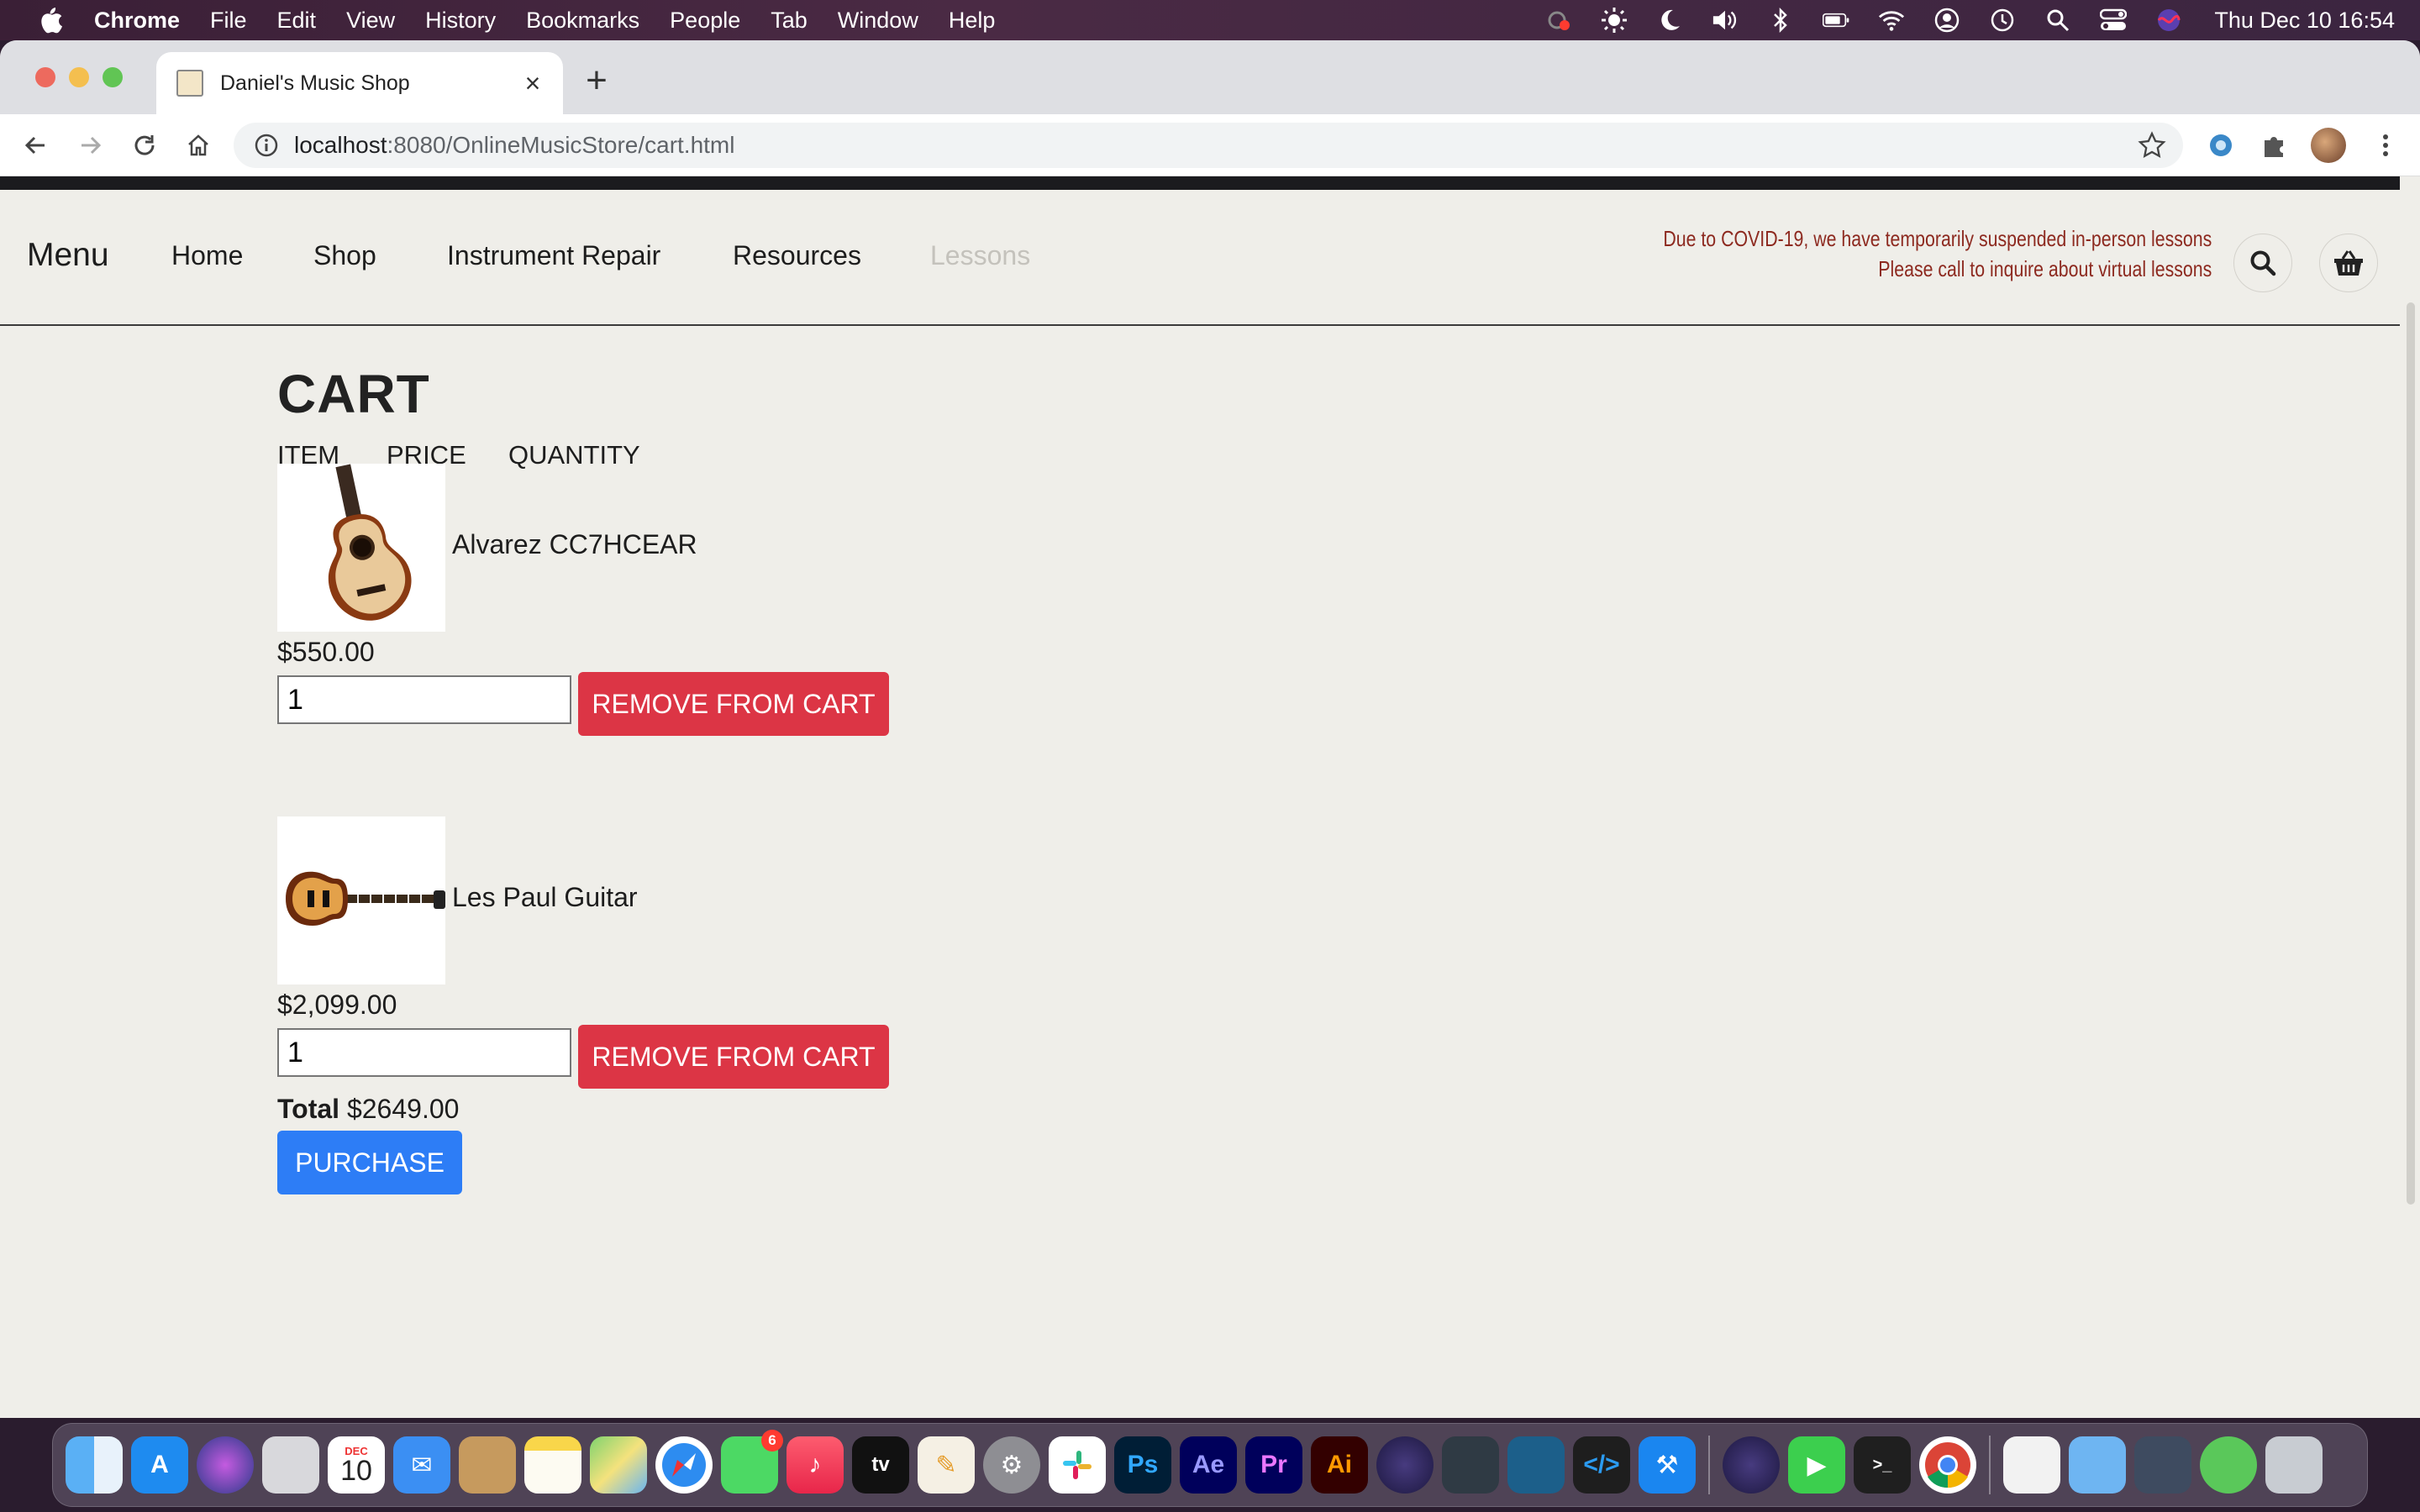 The width and height of the screenshot is (2420, 1512). I want to click on electric-guitar-image, so click(361, 900).